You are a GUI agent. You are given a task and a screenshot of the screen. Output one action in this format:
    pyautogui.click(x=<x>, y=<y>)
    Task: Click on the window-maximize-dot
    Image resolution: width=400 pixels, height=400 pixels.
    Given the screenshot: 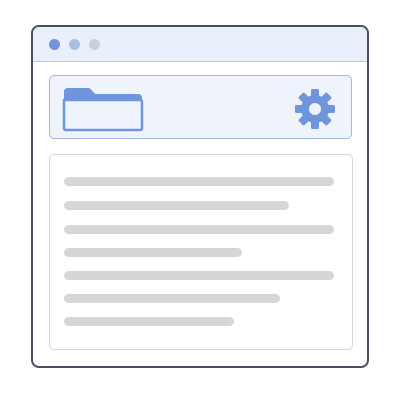 What is the action you would take?
    pyautogui.click(x=94, y=44)
    